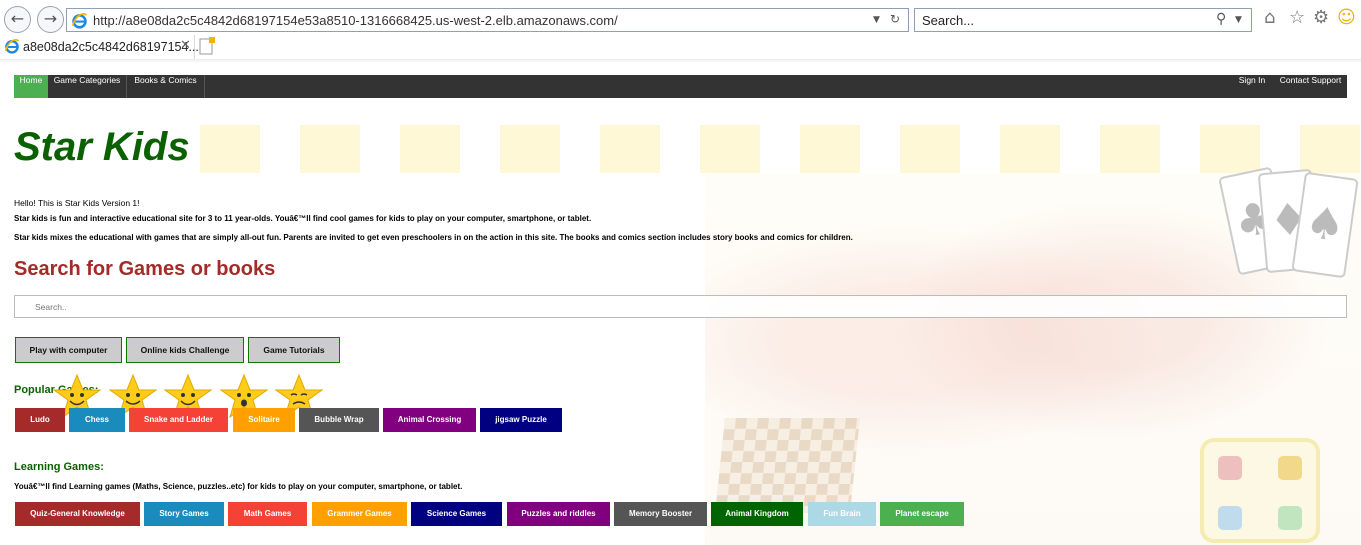 This screenshot has width=1361, height=545. What do you see at coordinates (1221, 19) in the screenshot?
I see `search-icon: ⚲` at bounding box center [1221, 19].